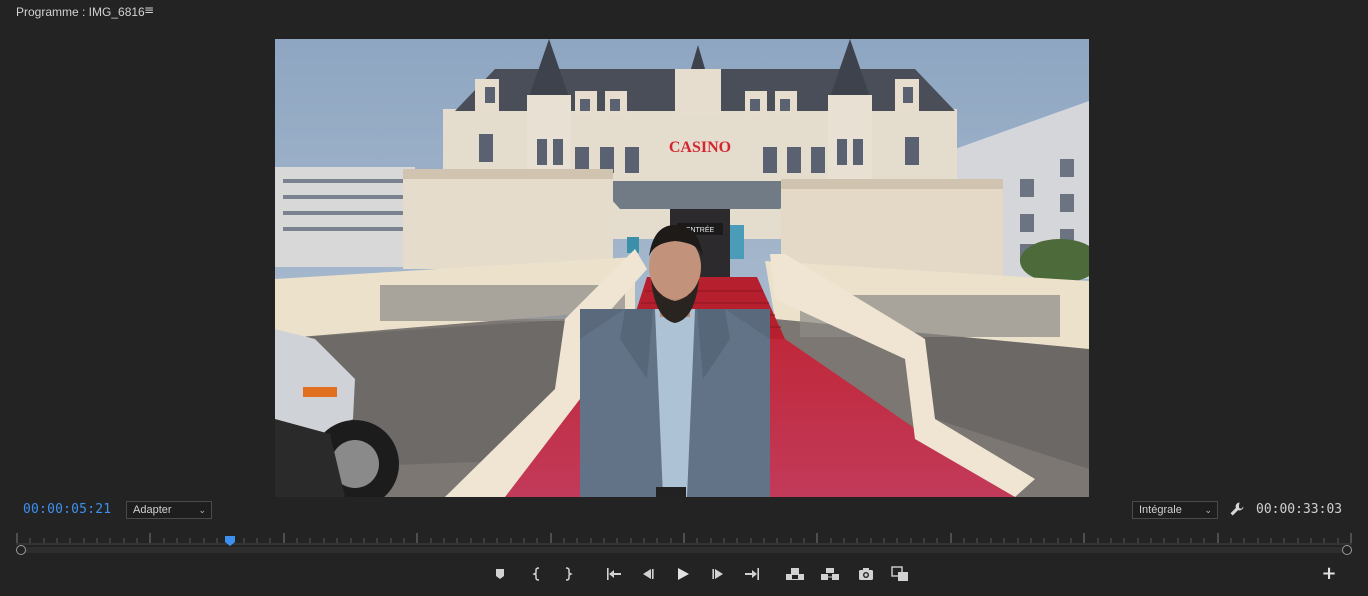  What do you see at coordinates (1347, 550) in the screenshot?
I see `scrollbar-right-handle` at bounding box center [1347, 550].